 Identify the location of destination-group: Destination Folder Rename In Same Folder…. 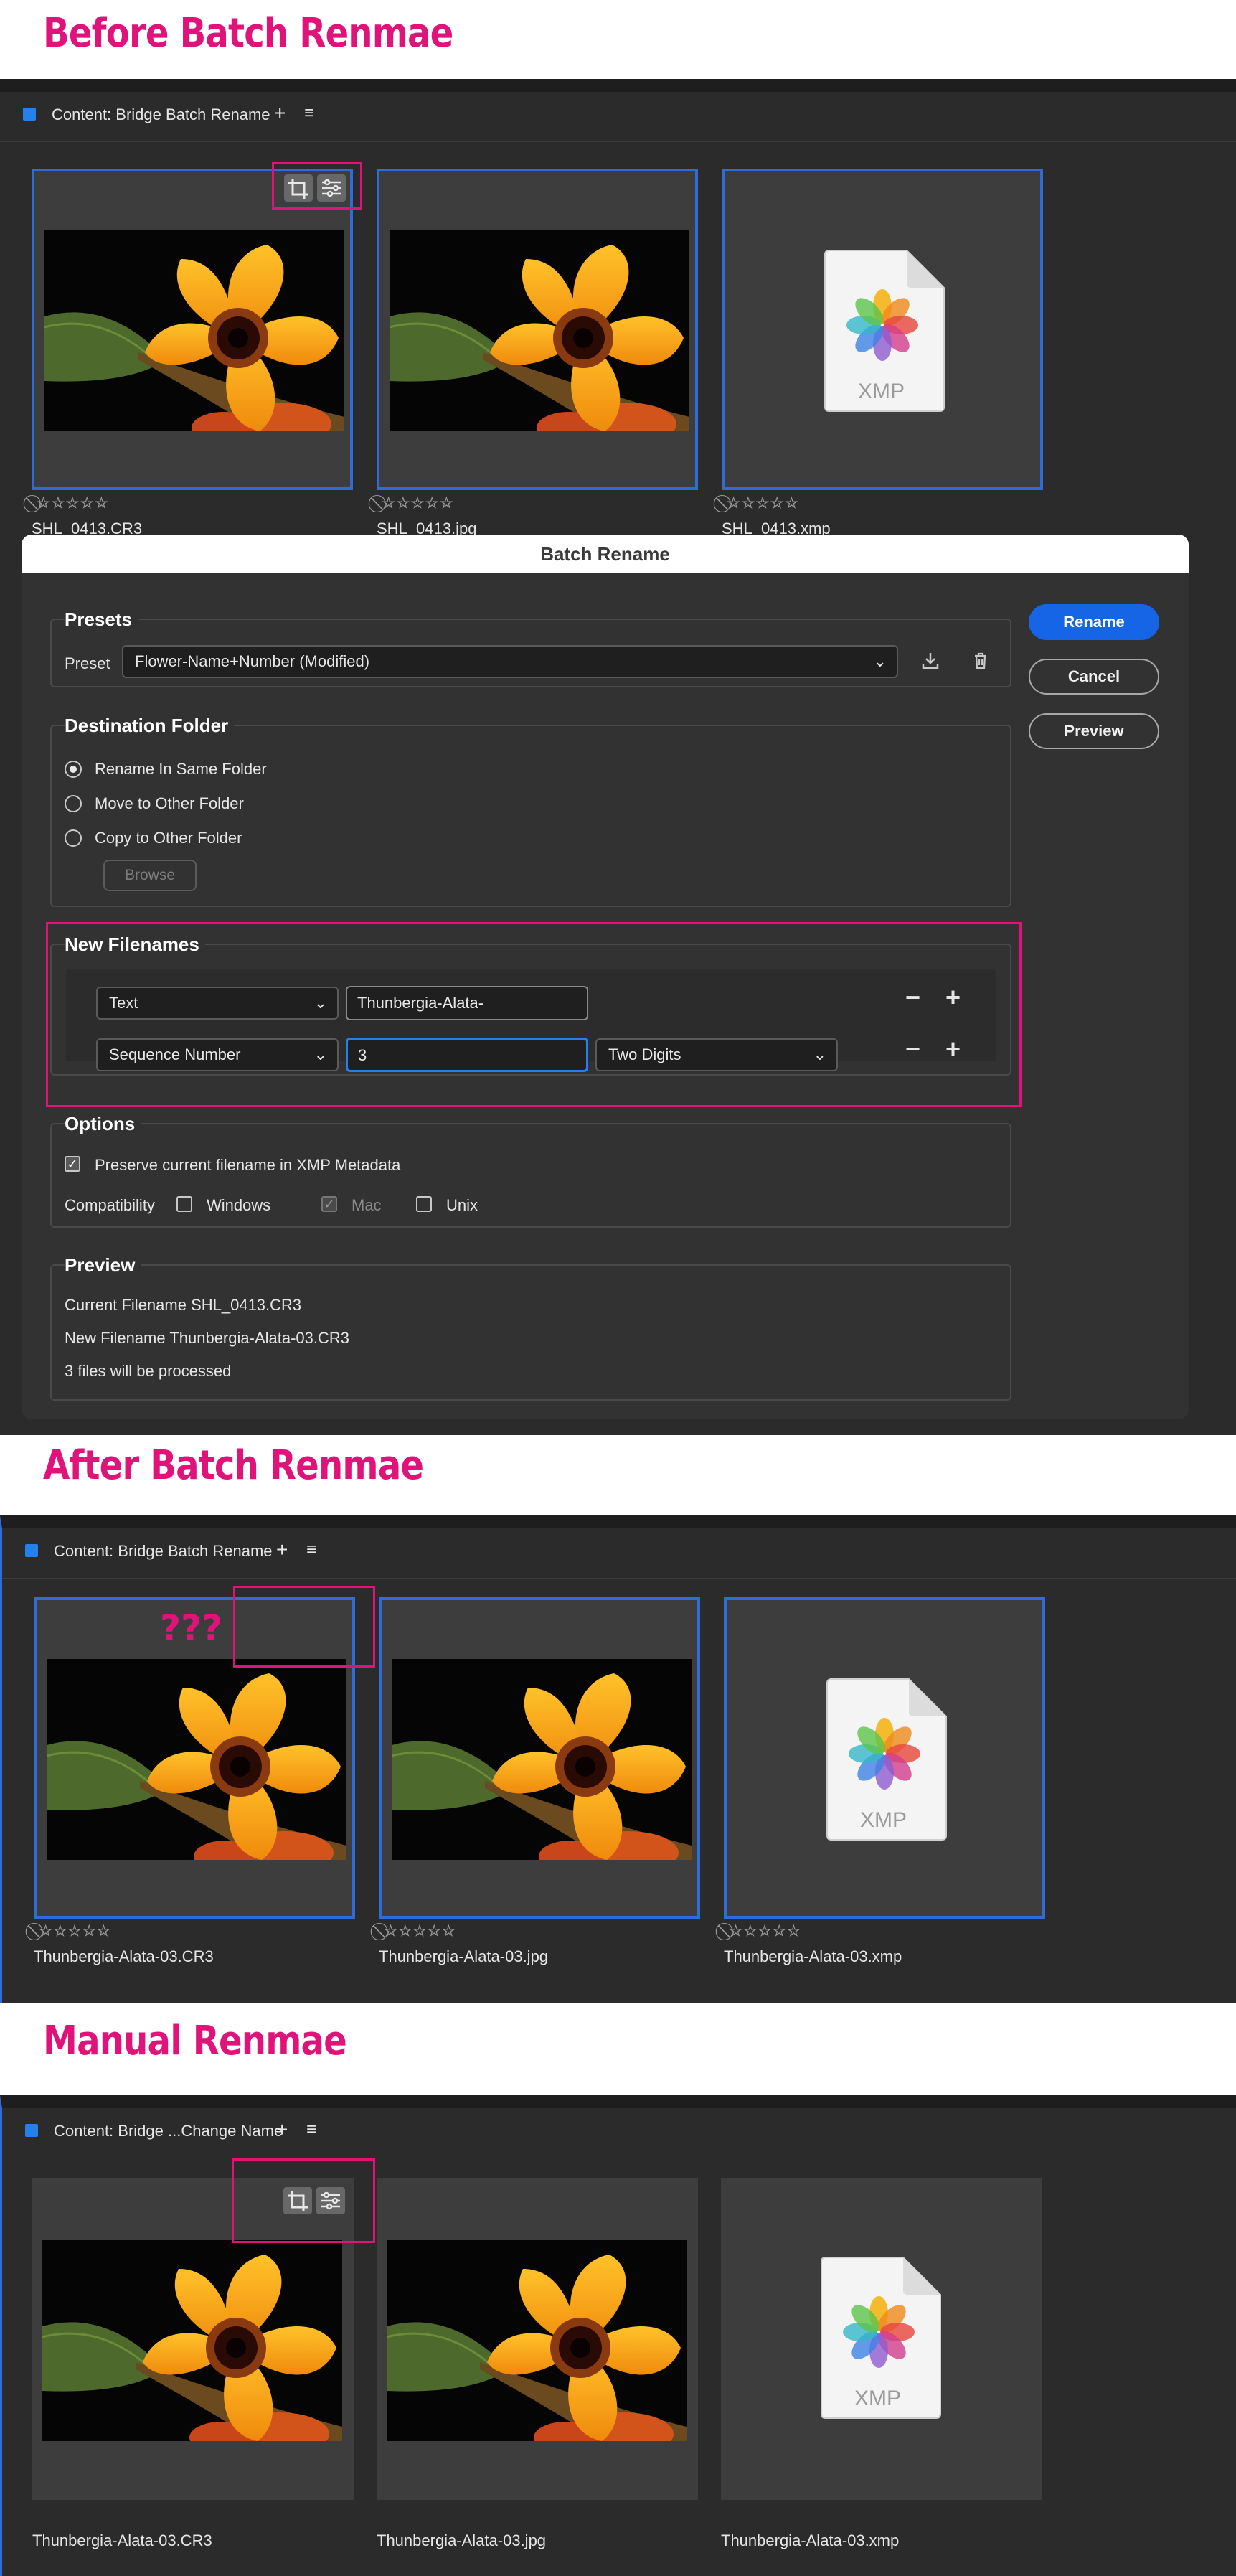
(530, 811).